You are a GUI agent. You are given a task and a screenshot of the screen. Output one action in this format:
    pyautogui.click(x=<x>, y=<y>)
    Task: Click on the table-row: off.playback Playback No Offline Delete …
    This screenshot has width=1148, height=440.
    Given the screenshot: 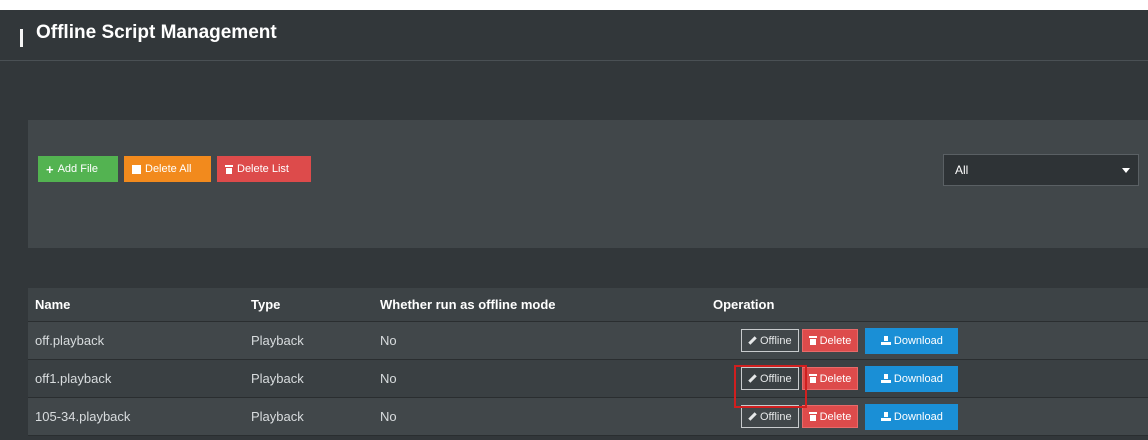 What is the action you would take?
    pyautogui.click(x=588, y=341)
    